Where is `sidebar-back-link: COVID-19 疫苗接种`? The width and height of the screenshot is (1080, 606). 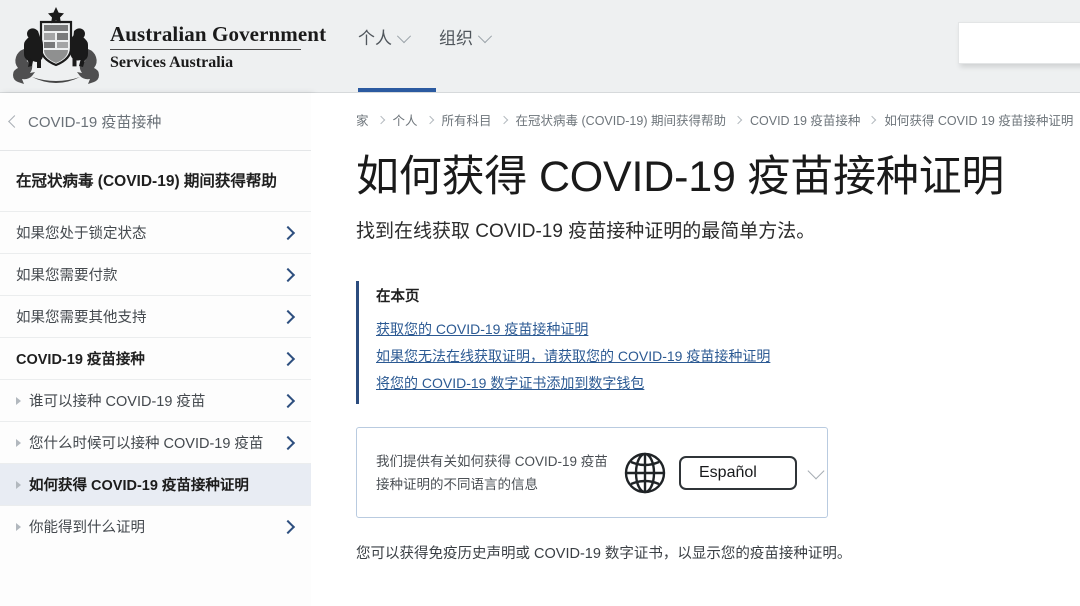
sidebar-back-link: COVID-19 疫苗接种 is located at coordinates (155, 122).